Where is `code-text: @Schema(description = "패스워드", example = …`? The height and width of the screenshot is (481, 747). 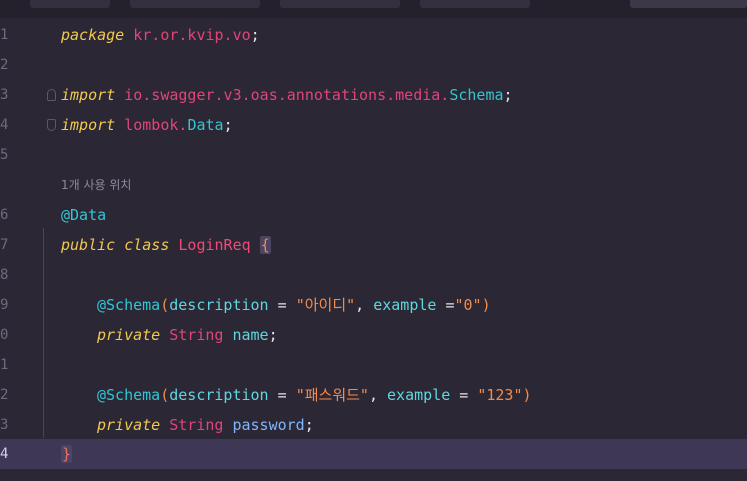 code-text: @Schema(description = "패스워드", example = … is located at coordinates (314, 395).